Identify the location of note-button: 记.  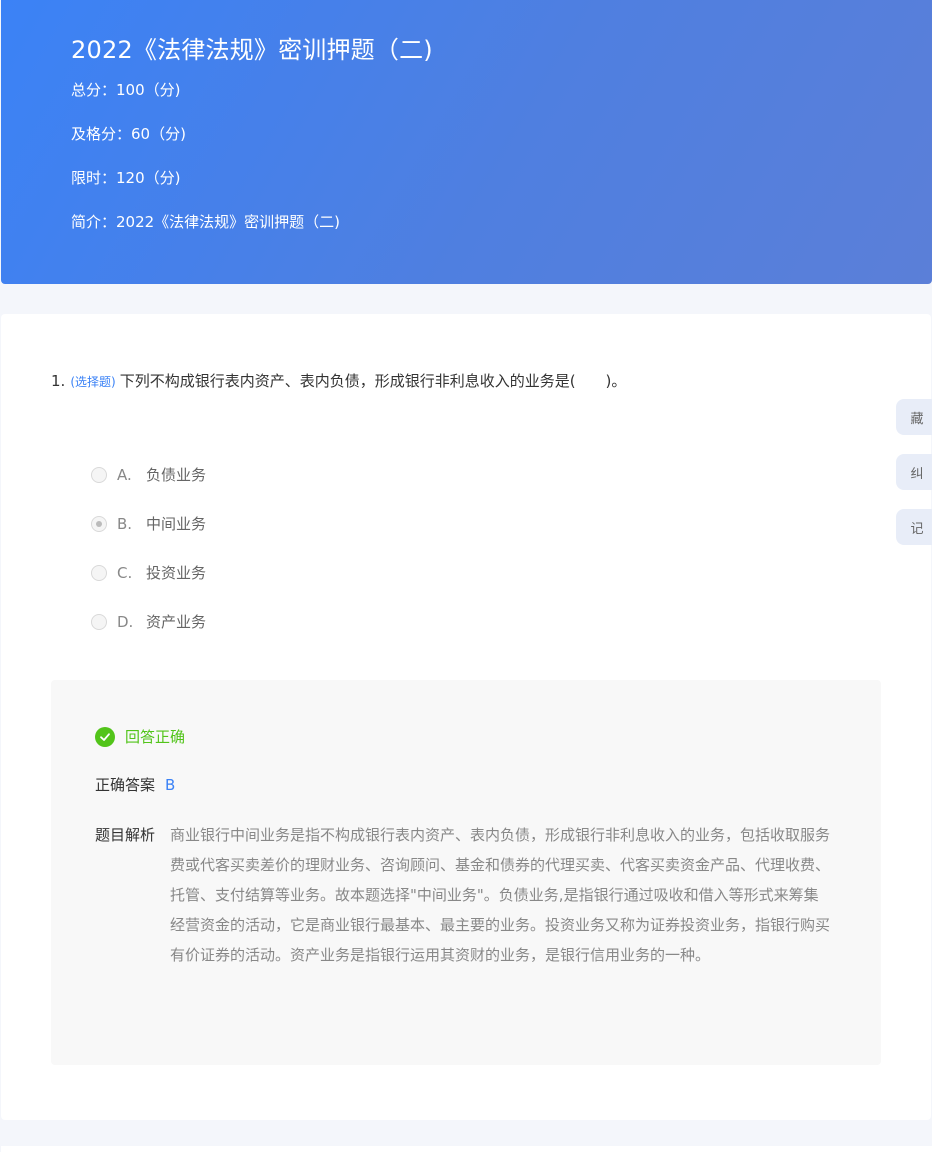
(914, 527).